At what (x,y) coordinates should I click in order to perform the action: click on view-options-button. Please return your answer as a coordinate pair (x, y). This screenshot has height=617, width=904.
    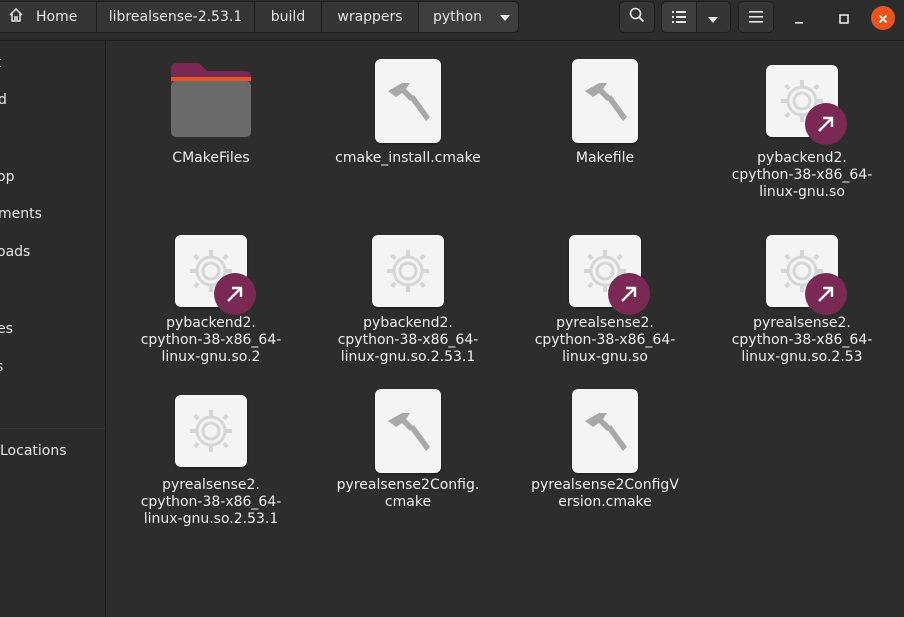
    Looking at the image, I should click on (714, 17).